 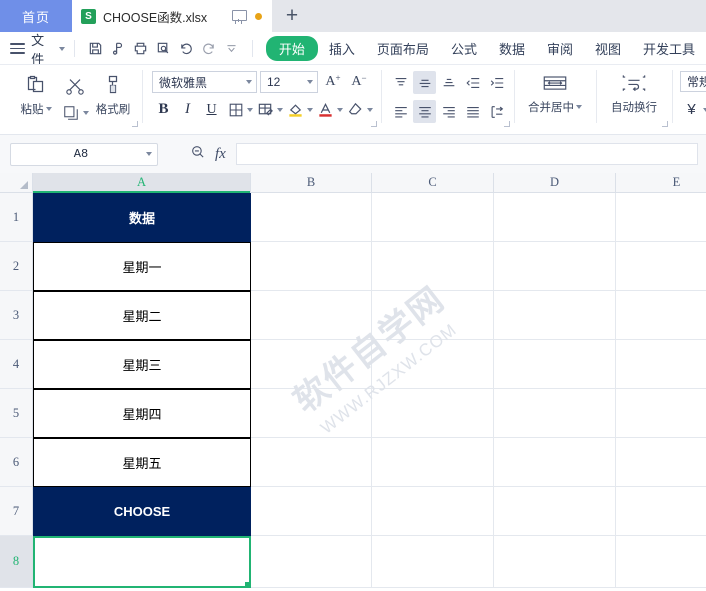 I want to click on column-header-c: C, so click(x=433, y=182).